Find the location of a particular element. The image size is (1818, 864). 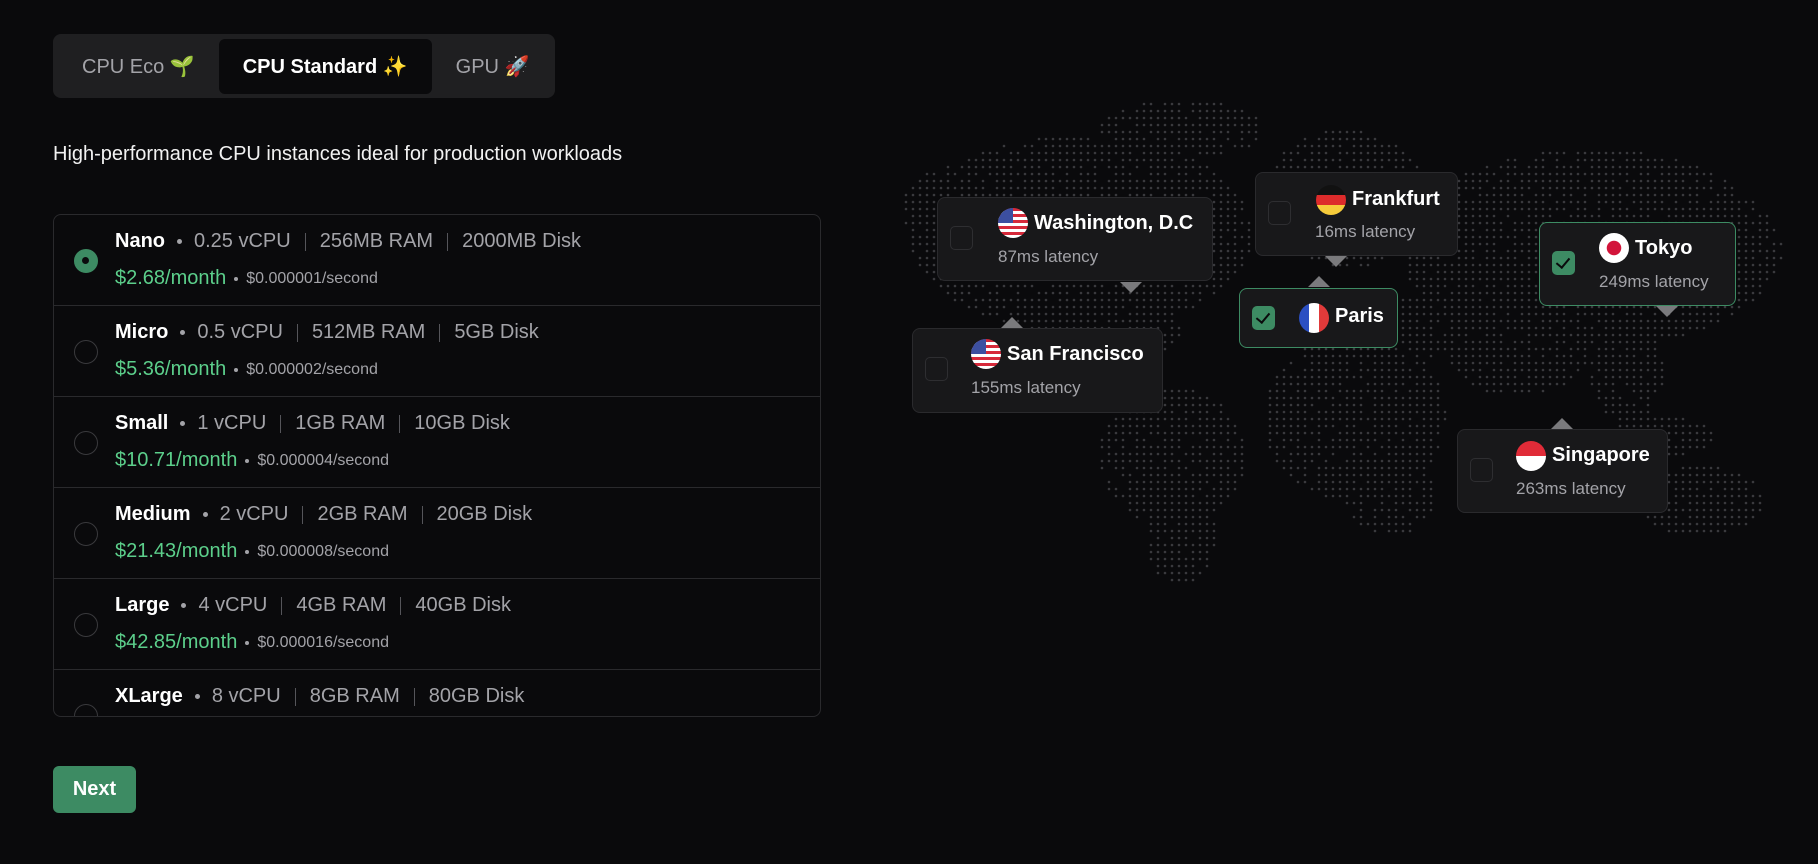

next-button: Next is located at coordinates (94, 789).